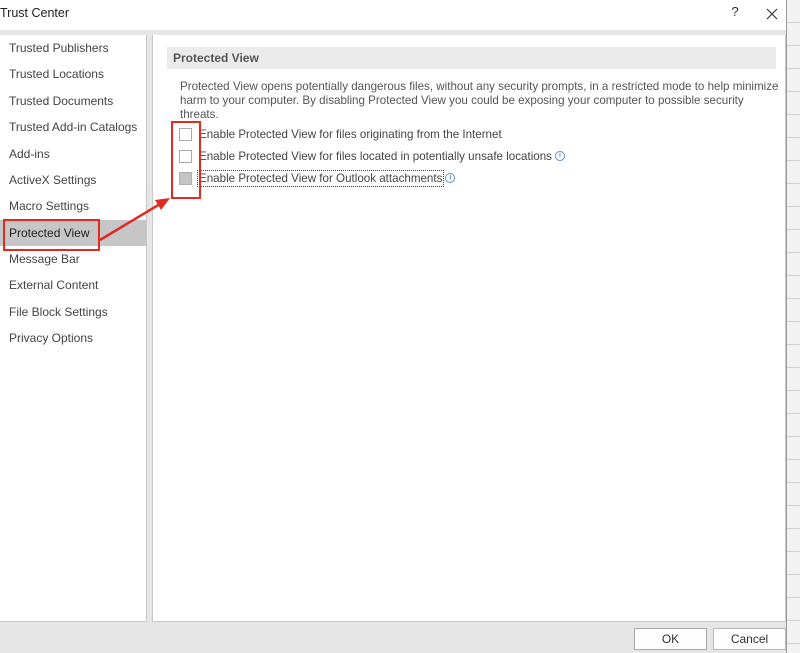 This screenshot has width=800, height=653. Describe the element at coordinates (73, 154) in the screenshot. I see `sidebar-item-add-ins: Add-ins` at that location.